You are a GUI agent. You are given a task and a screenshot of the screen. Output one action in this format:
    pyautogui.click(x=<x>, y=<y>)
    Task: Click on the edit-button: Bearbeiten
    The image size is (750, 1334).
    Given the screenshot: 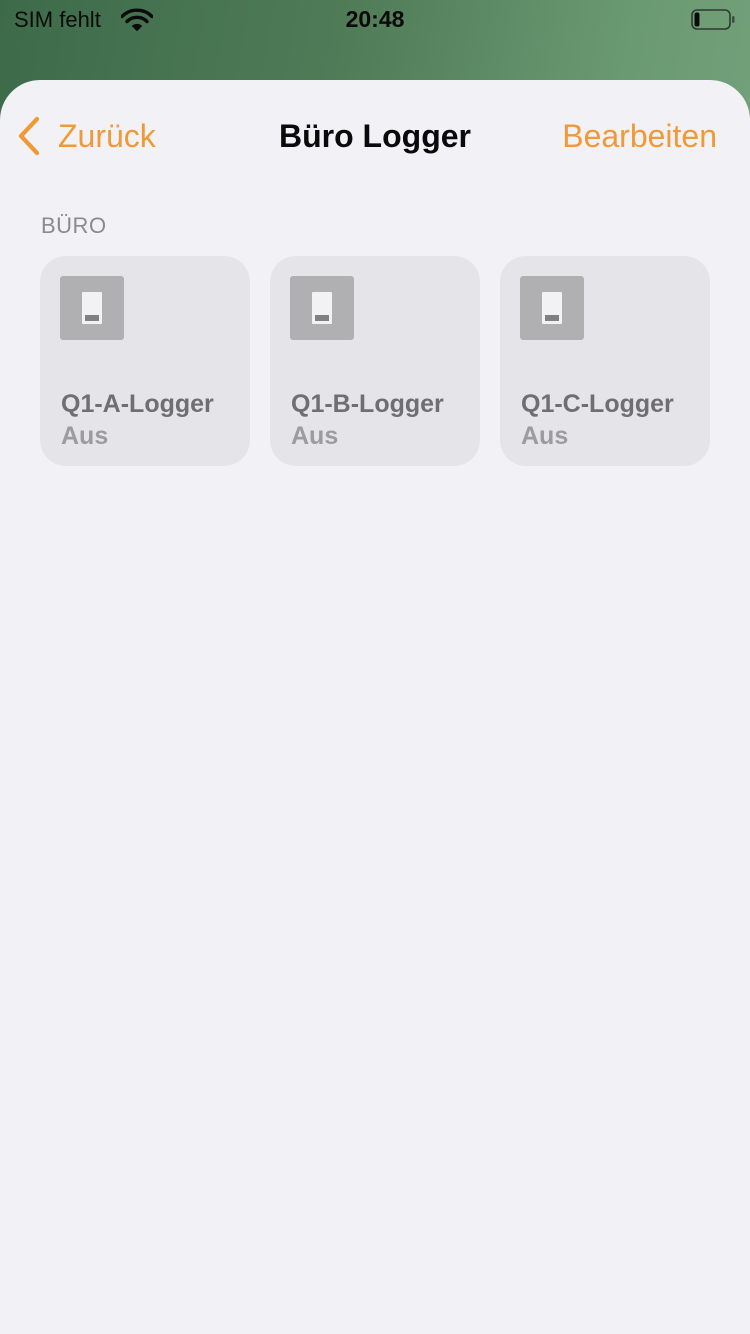 What is the action you would take?
    pyautogui.click(x=639, y=136)
    